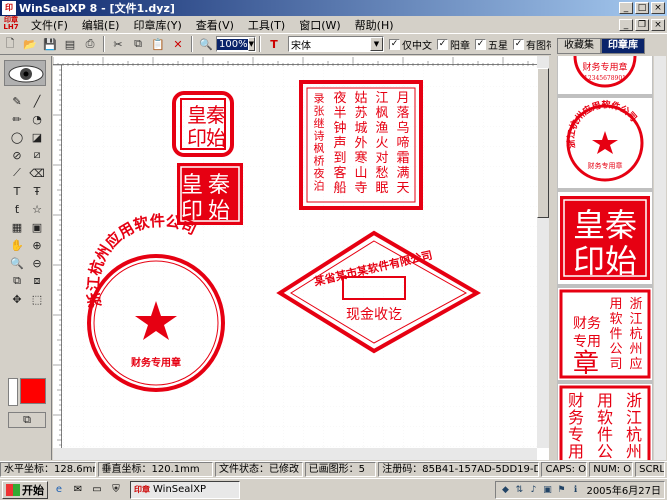  What do you see at coordinates (491, 44) in the screenshot?
I see `checkbox-five-star: ✓ 五星` at bounding box center [491, 44].